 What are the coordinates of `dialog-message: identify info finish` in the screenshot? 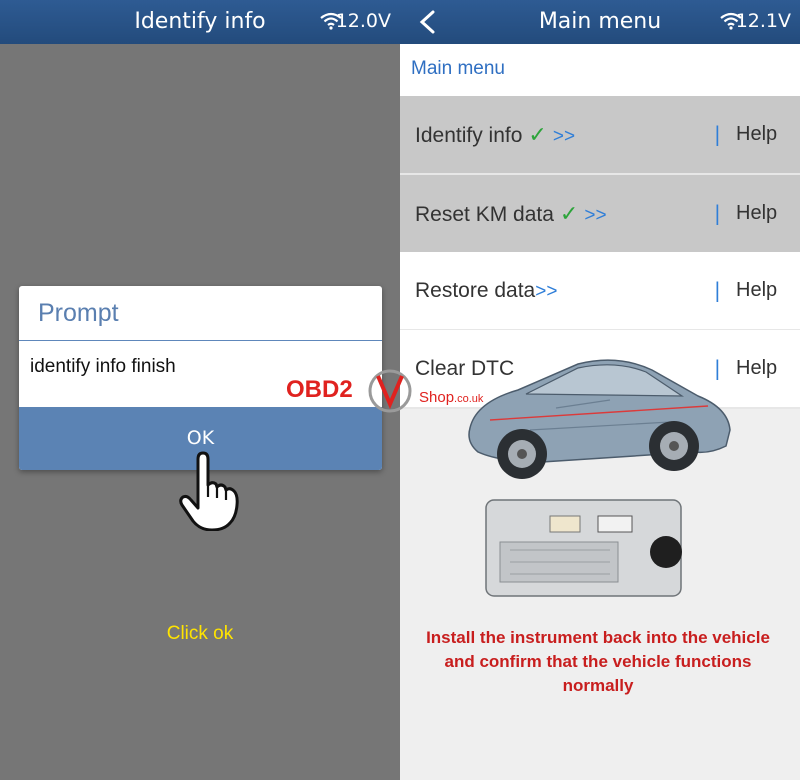 It's located at (103, 366).